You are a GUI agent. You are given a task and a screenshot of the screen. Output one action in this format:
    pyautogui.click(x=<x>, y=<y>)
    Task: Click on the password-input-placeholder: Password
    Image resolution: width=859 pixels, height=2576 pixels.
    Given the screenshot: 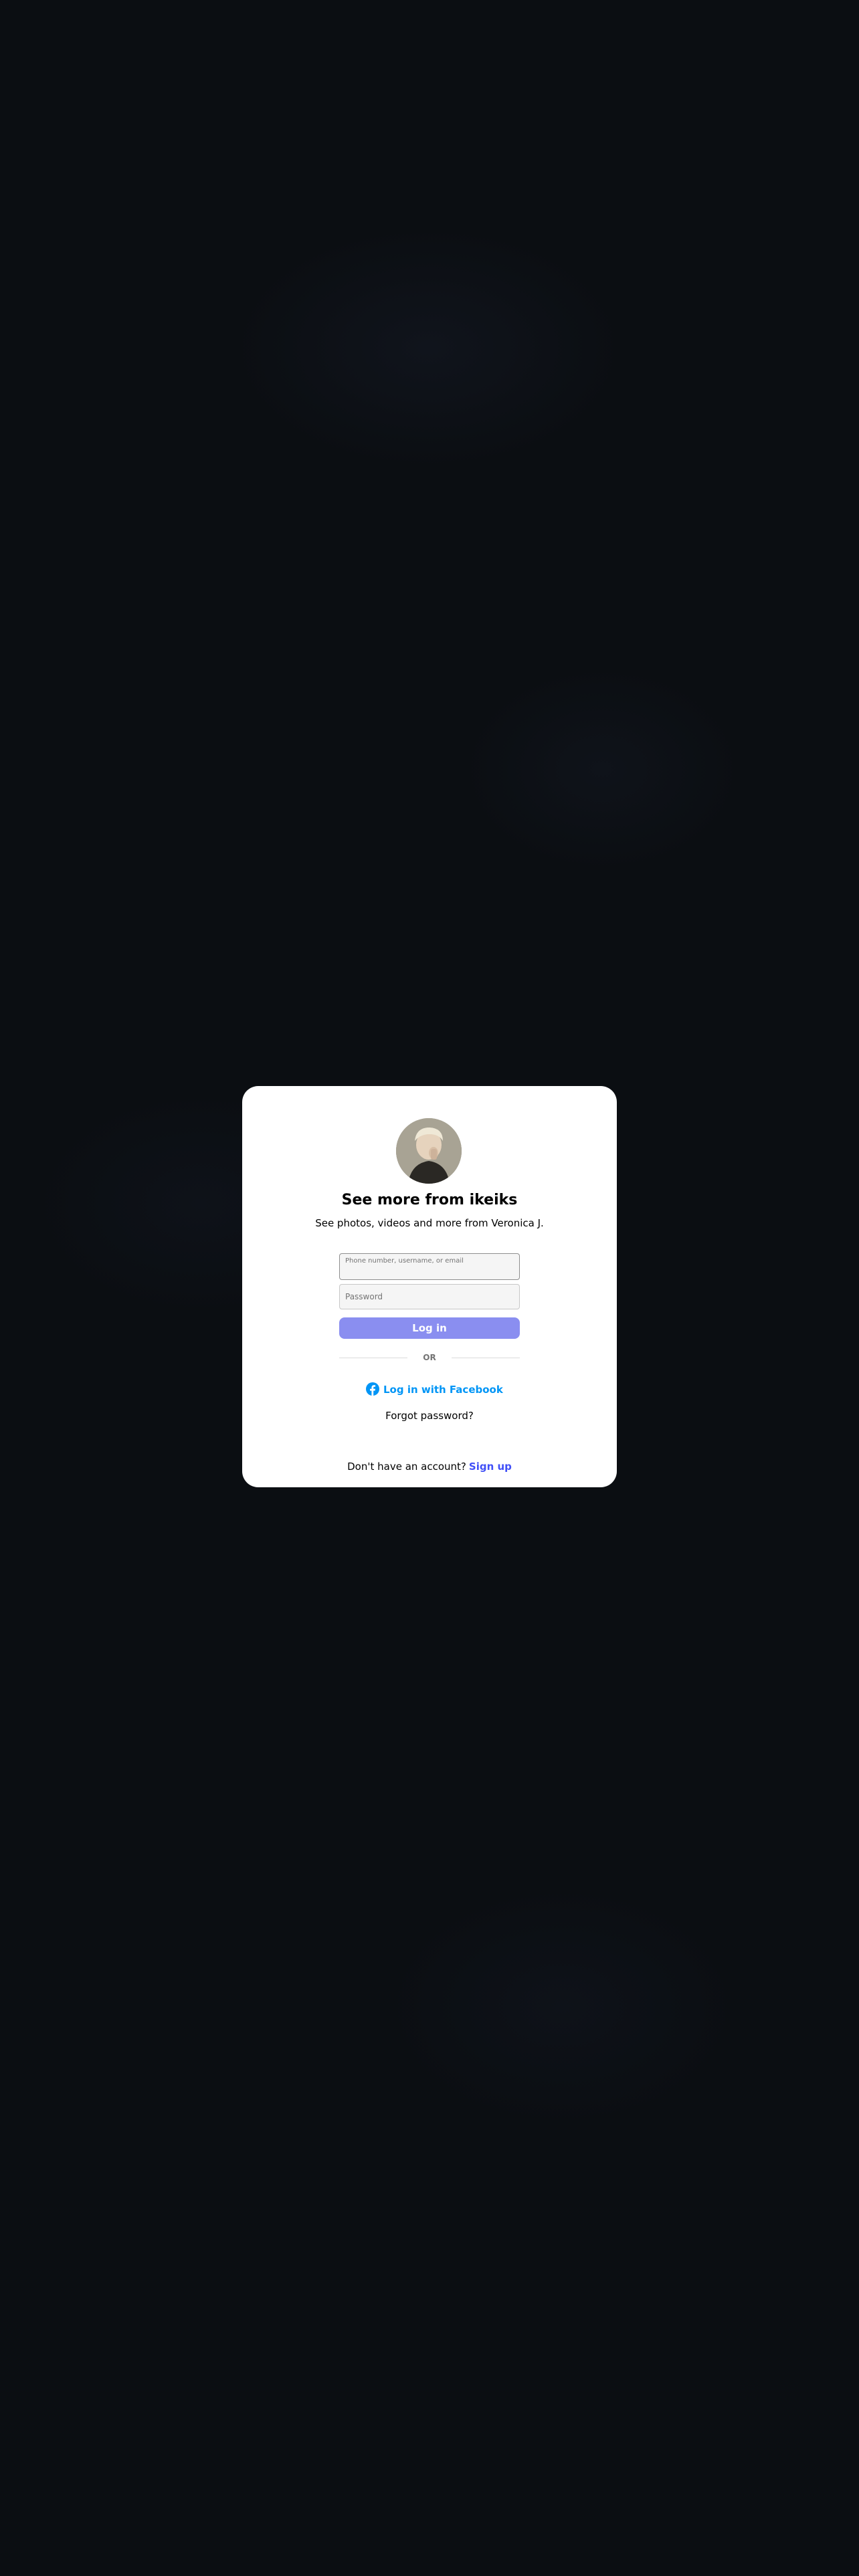 What is the action you would take?
    pyautogui.click(x=364, y=1296)
    